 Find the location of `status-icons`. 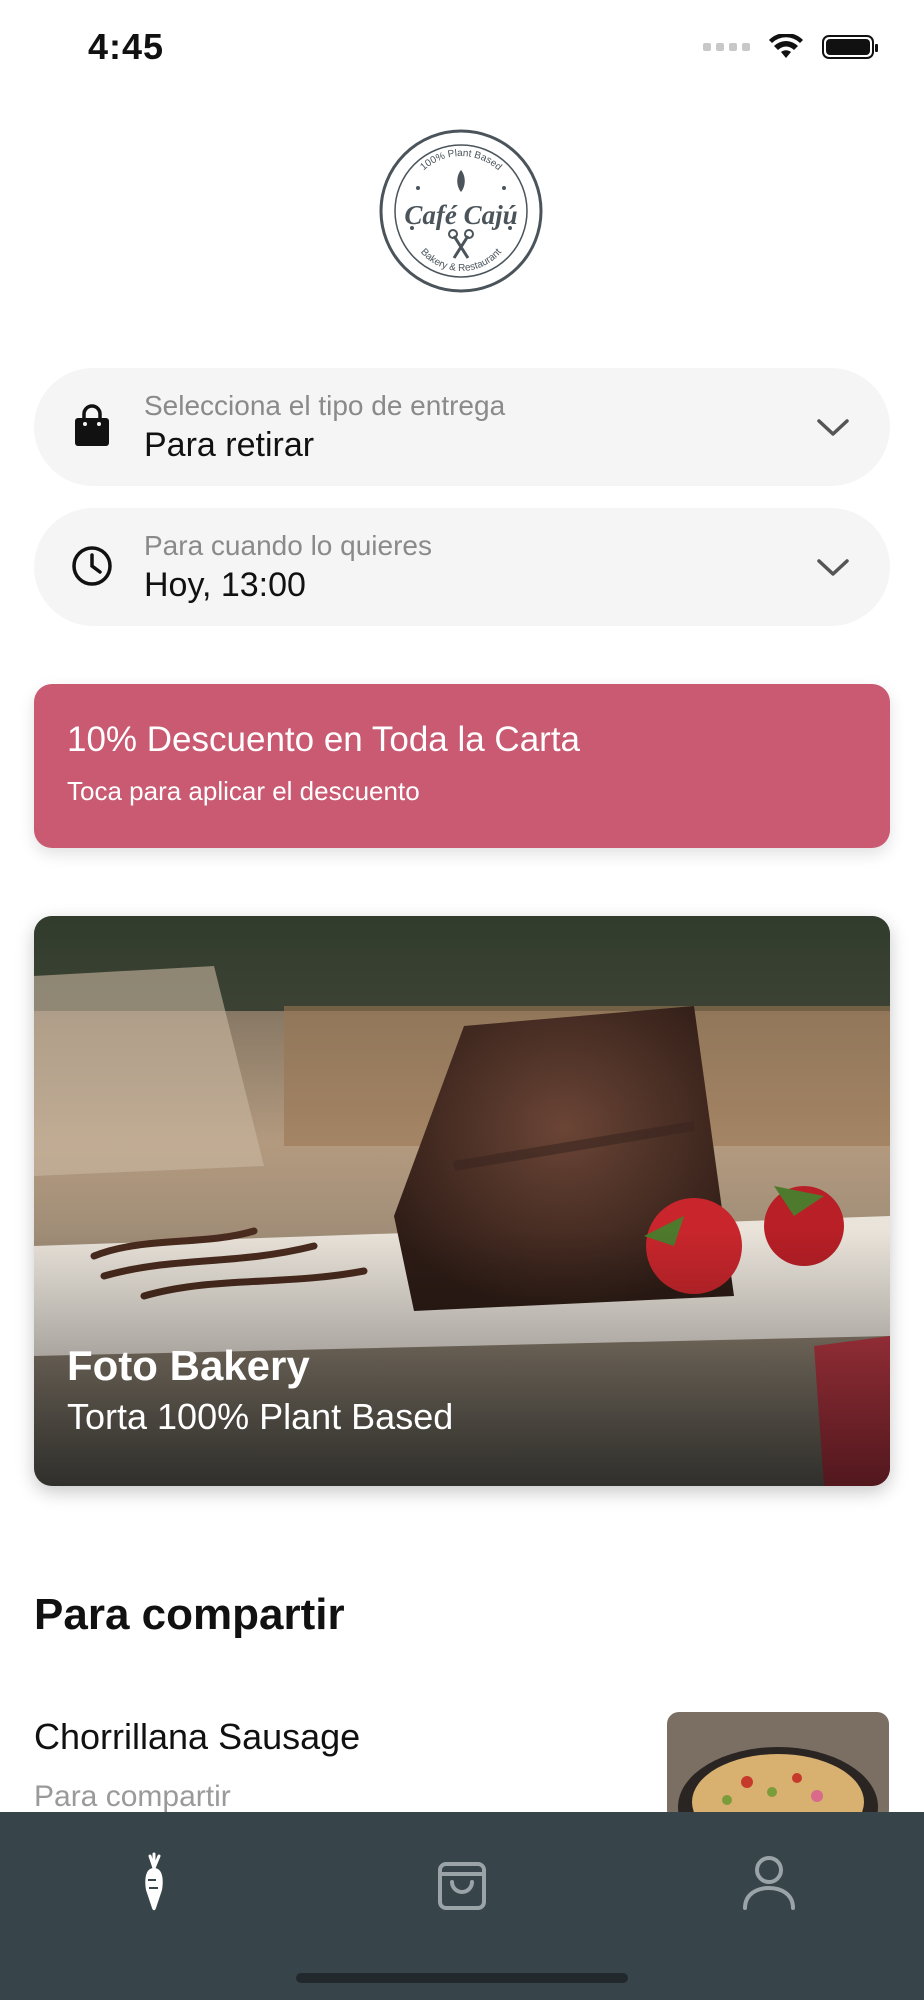

status-icons is located at coordinates (790, 47).